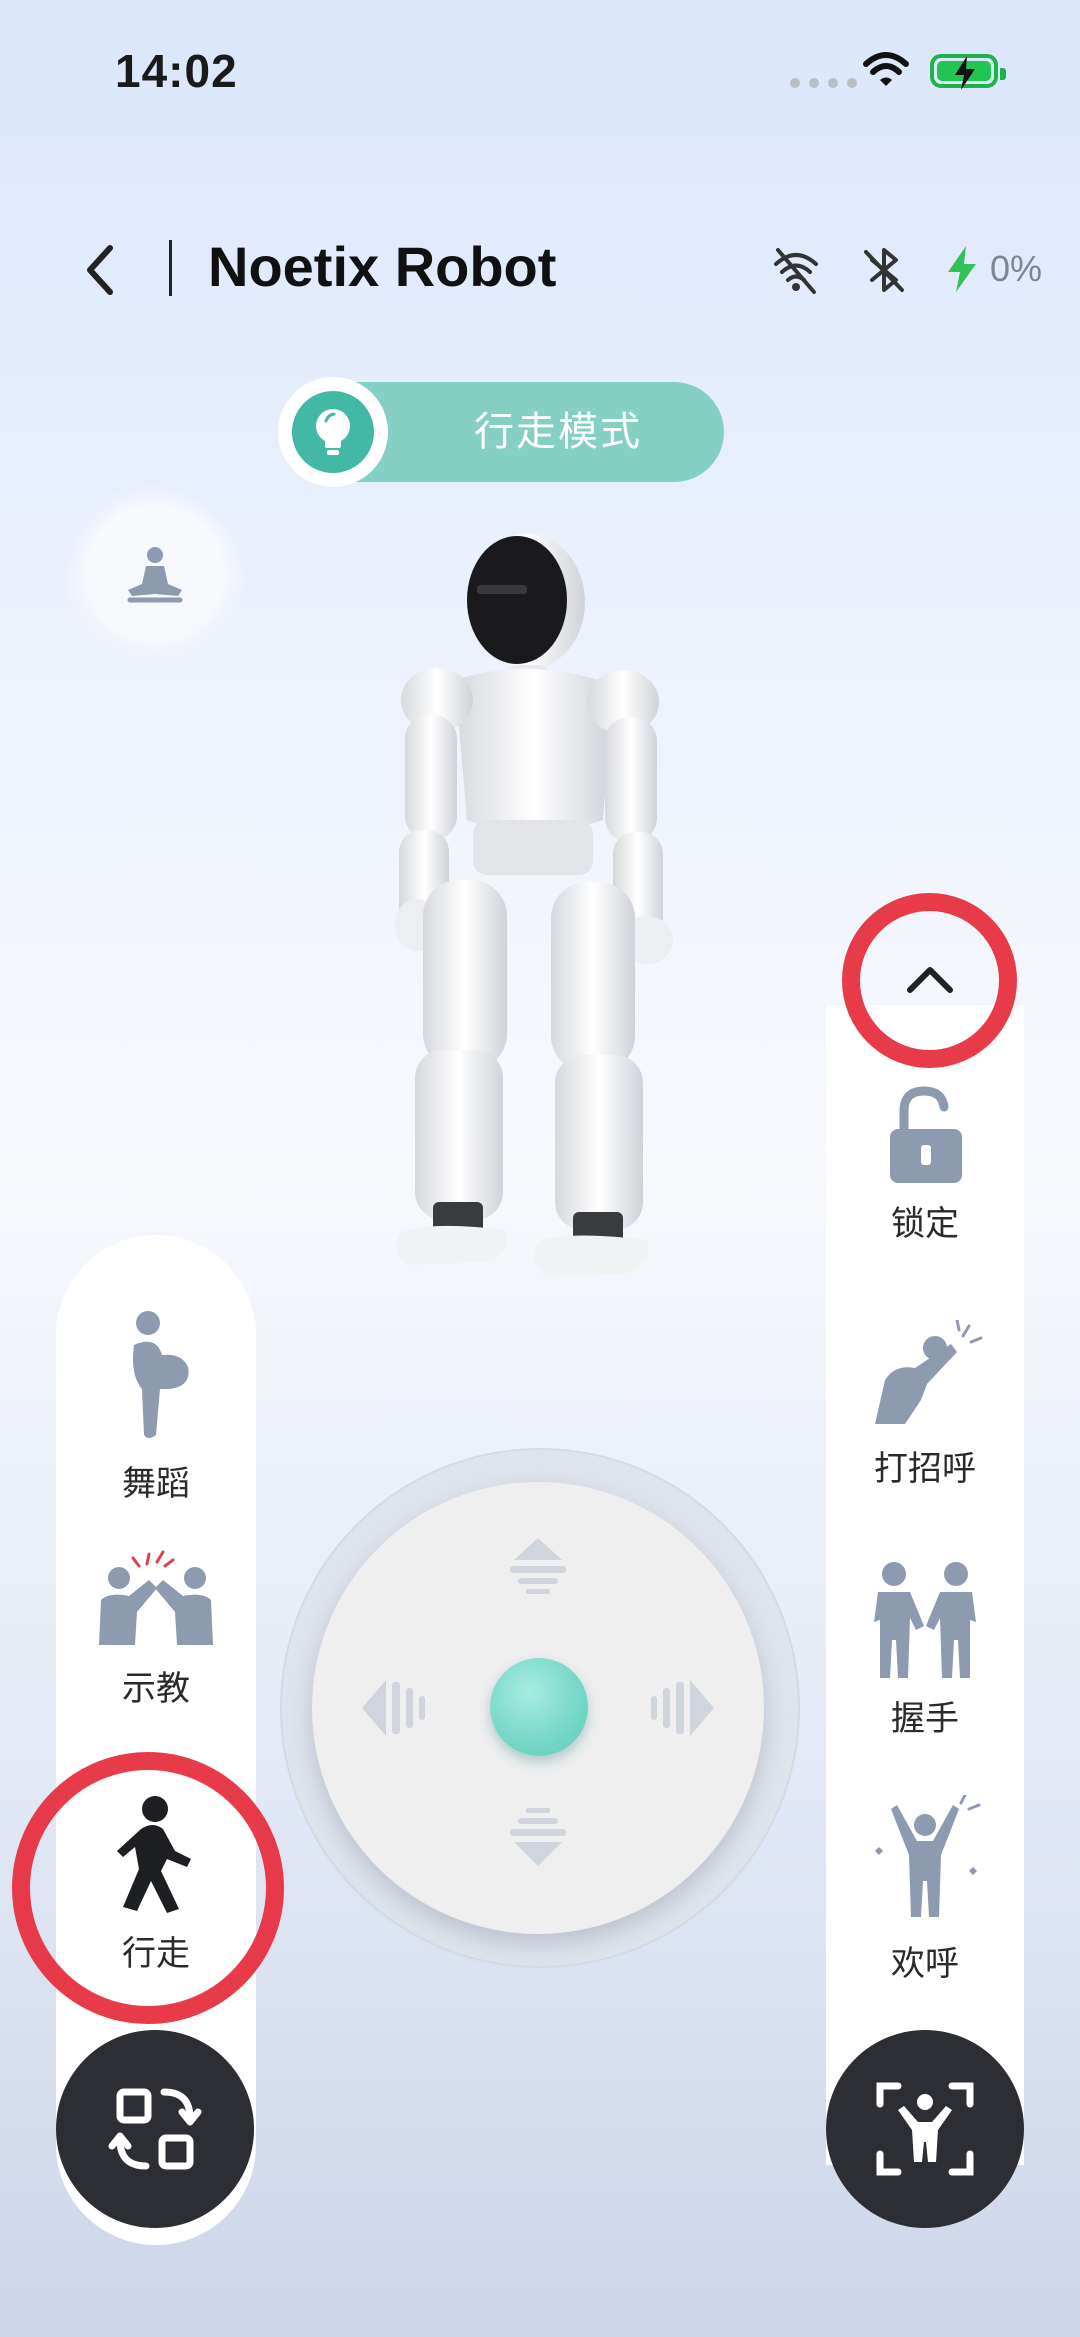  I want to click on charging-icon, so click(962, 271).